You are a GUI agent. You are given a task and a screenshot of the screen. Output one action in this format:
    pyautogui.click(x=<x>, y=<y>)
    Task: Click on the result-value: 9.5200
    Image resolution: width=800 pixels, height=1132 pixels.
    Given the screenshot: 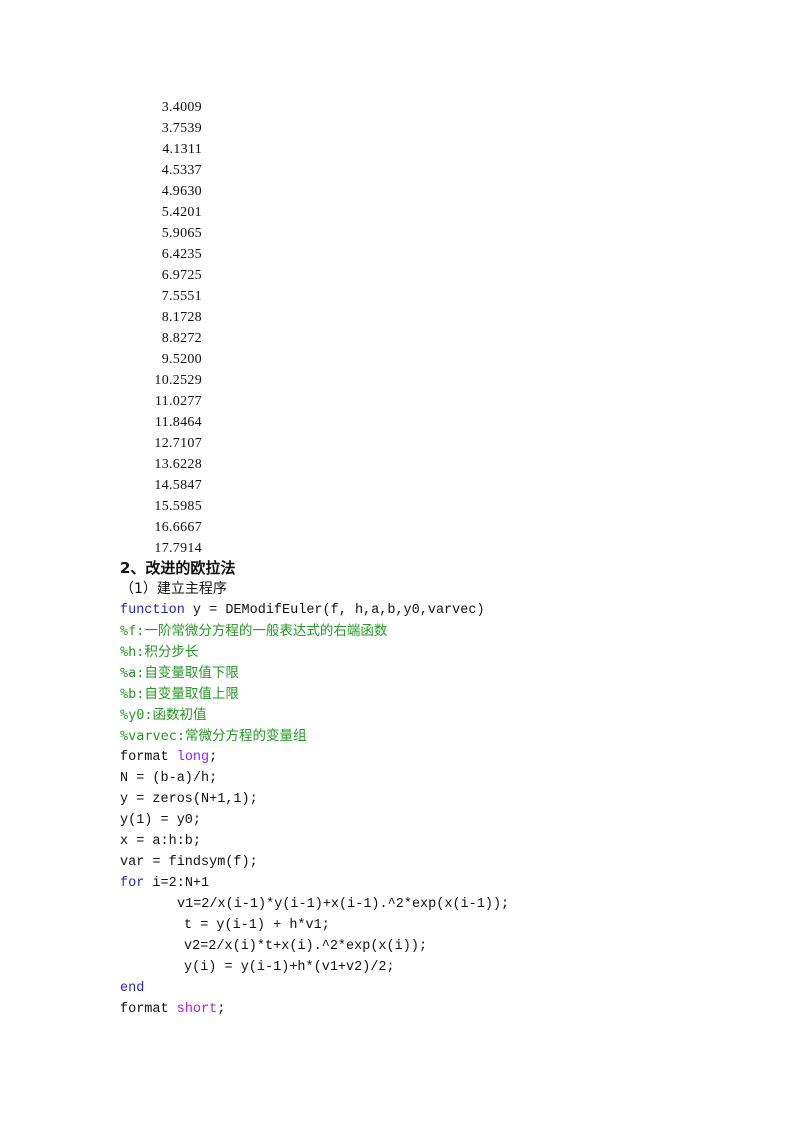 What is the action you would take?
    pyautogui.click(x=181, y=359)
    